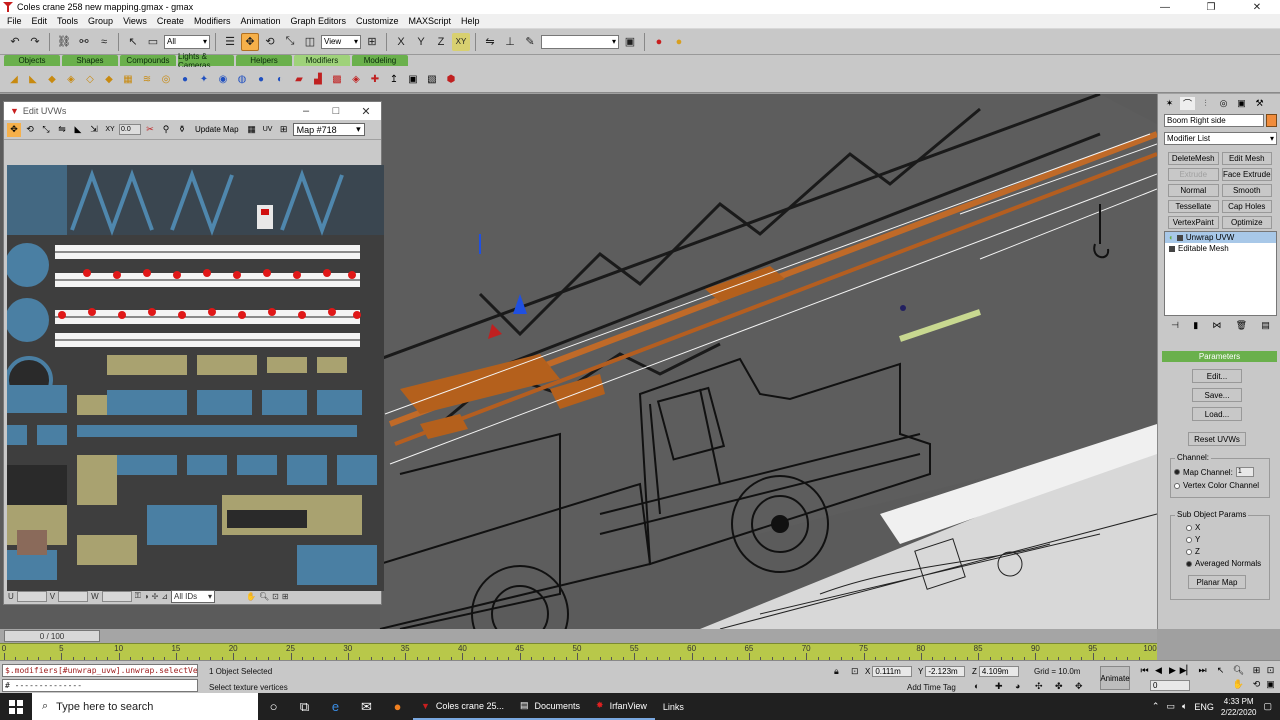 The width and height of the screenshot is (1280, 720). I want to click on x-radio: X, so click(1193, 527).